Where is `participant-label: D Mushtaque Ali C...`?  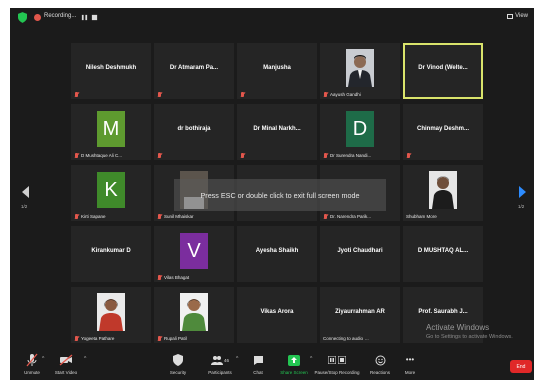
participant-label: D Mushtaque Ali C... is located at coordinates (102, 155).